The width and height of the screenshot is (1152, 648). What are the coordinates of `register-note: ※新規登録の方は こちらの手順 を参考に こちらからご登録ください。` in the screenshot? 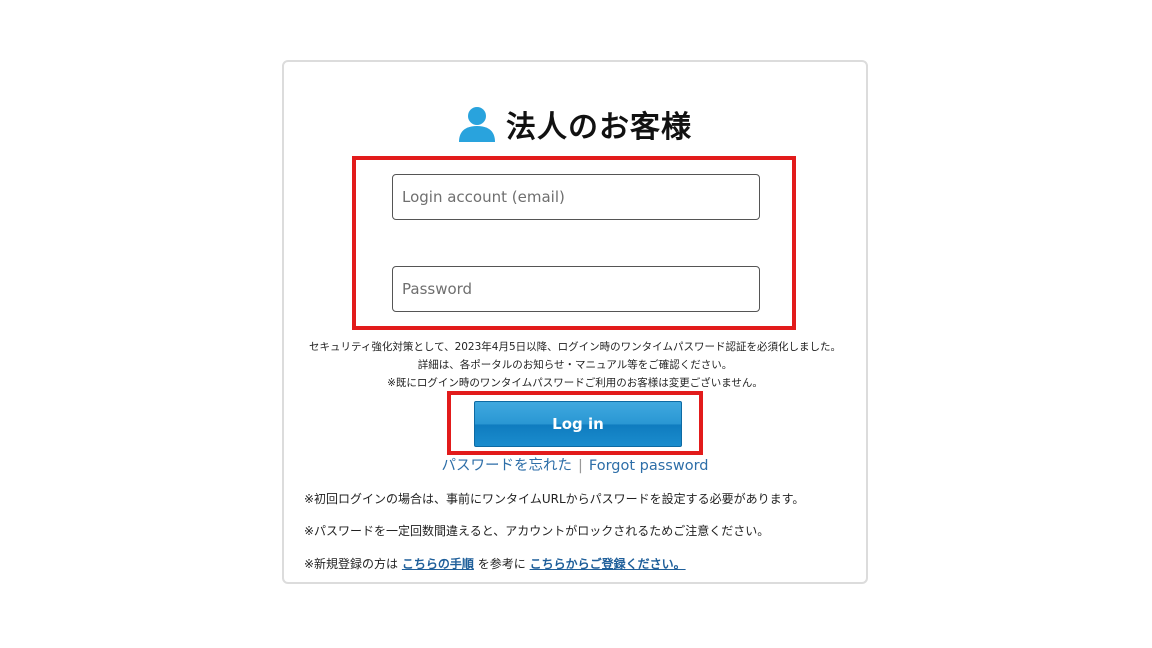 It's located at (495, 563).